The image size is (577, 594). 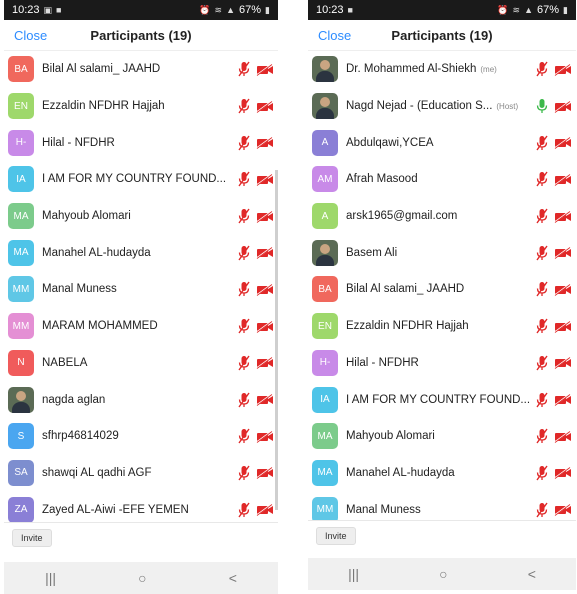 I want to click on avatar: BA, so click(x=325, y=289).